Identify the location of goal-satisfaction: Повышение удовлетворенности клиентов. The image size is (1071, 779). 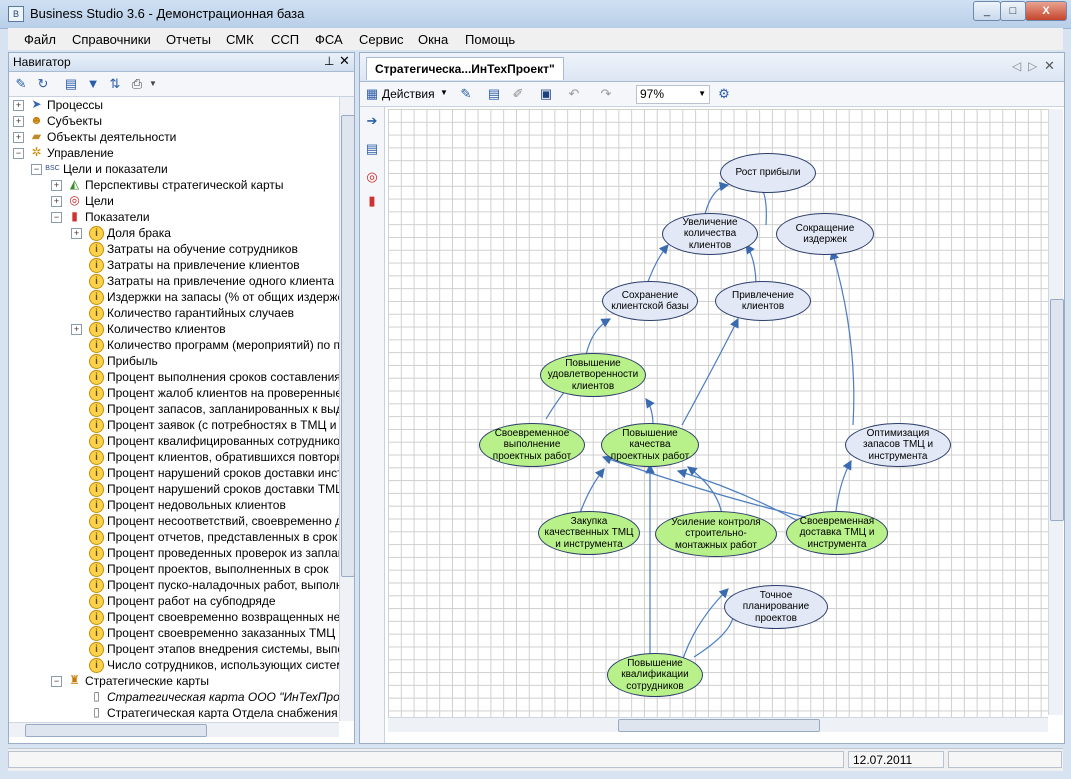
(593, 375).